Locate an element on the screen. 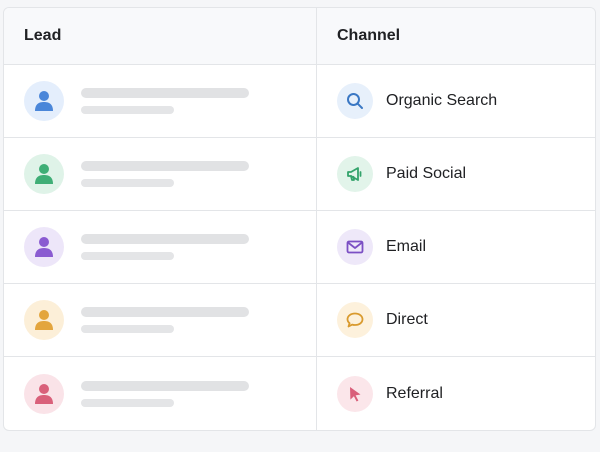 The width and height of the screenshot is (600, 452). channel-cell: Organic Search is located at coordinates (456, 101).